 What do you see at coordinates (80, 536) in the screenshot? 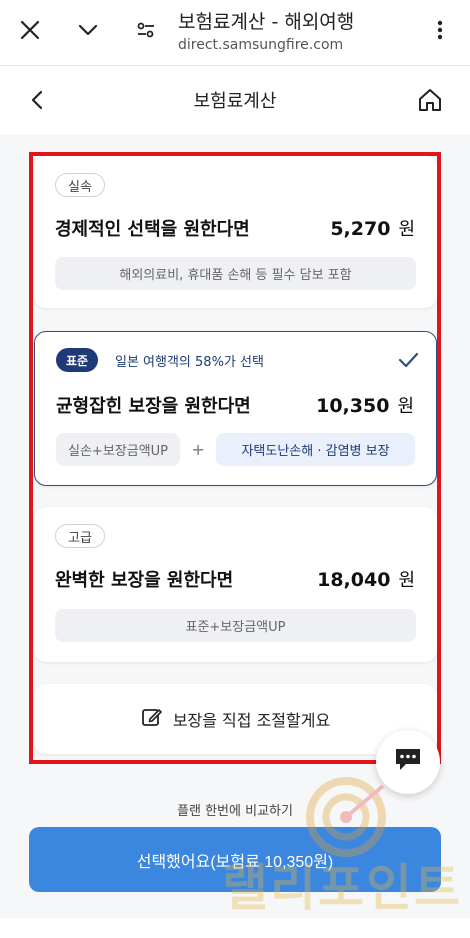
I see `tier-badge: 고급` at bounding box center [80, 536].